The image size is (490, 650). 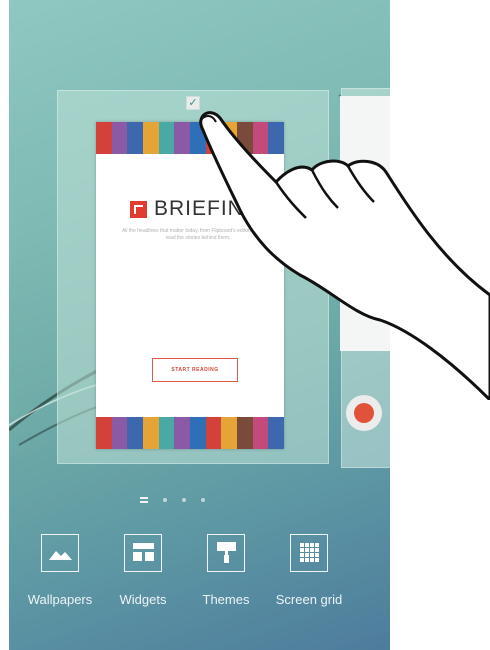 I want to click on themes-icon, so click(x=226, y=553).